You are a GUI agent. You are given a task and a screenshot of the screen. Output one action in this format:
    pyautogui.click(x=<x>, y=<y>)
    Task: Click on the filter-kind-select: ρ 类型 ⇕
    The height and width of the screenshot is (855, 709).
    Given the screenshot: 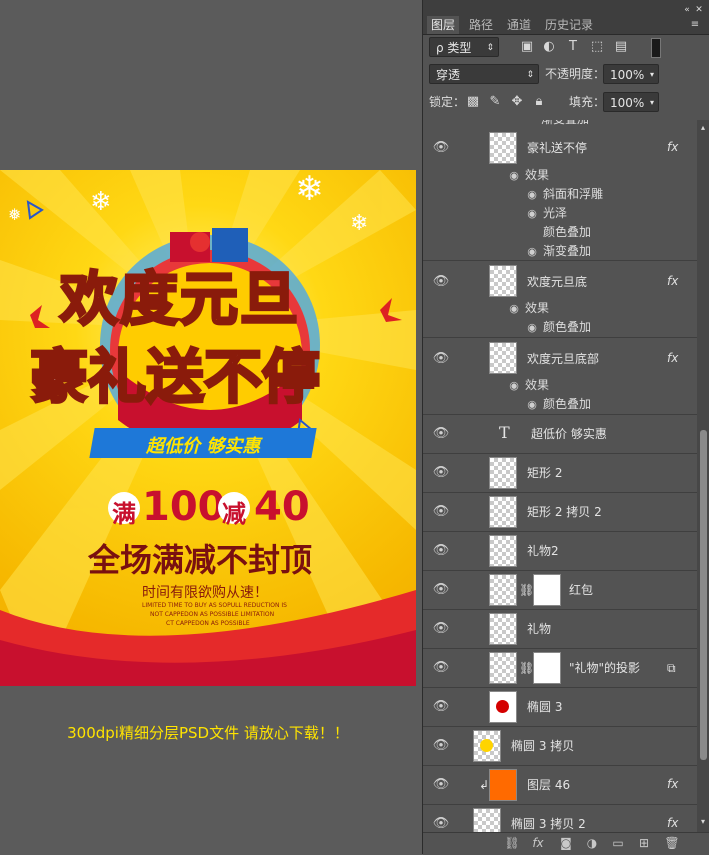 What is the action you would take?
    pyautogui.click(x=464, y=47)
    